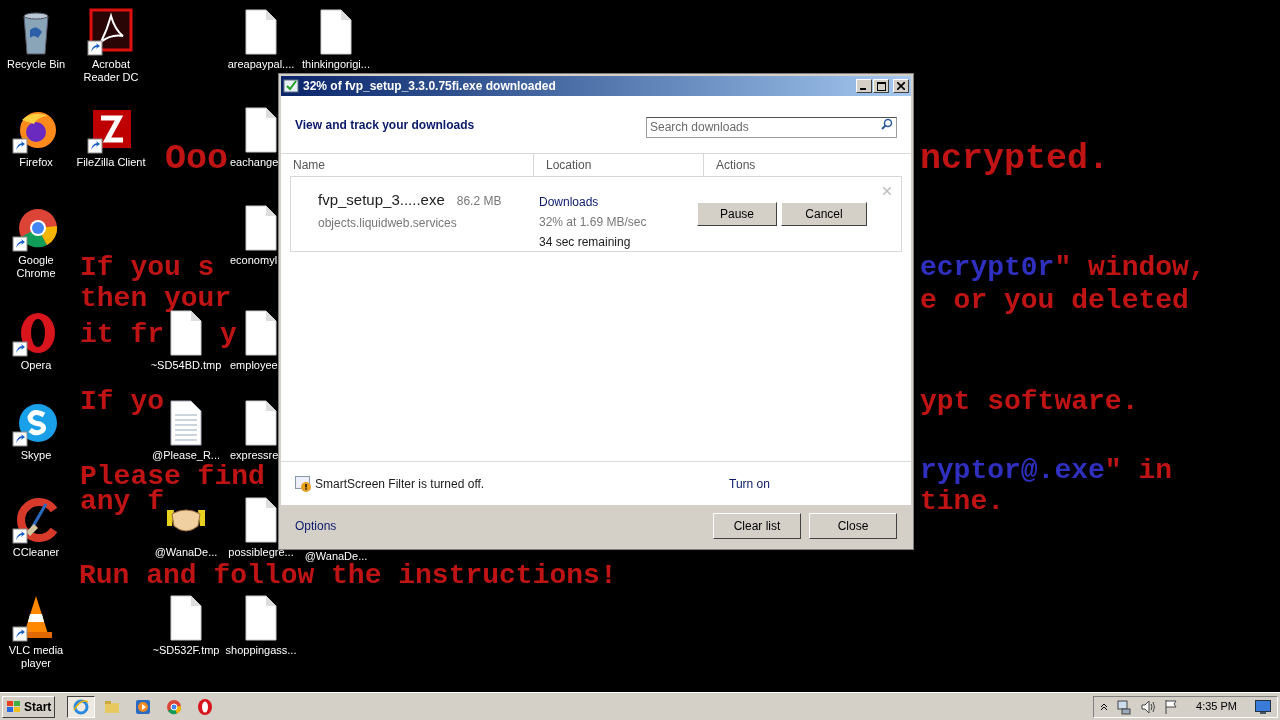 The height and width of the screenshot is (720, 1280). Describe the element at coordinates (569, 202) in the screenshot. I see `location-link: Downloads` at that location.